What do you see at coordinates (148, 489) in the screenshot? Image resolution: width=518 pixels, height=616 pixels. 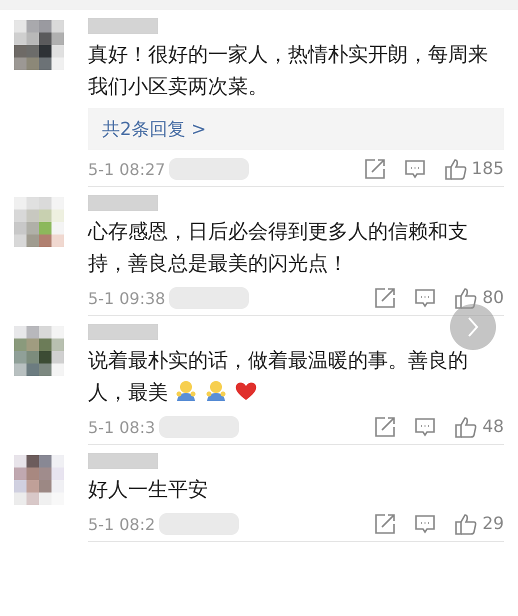 I see `comment-text: 好人一生平安` at bounding box center [148, 489].